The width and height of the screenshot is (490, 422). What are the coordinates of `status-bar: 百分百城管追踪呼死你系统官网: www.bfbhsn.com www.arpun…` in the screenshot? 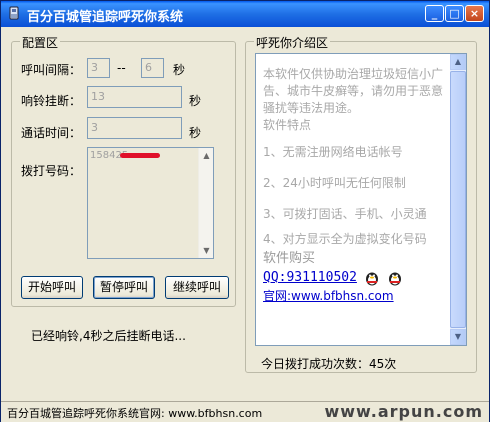 It's located at (245, 411).